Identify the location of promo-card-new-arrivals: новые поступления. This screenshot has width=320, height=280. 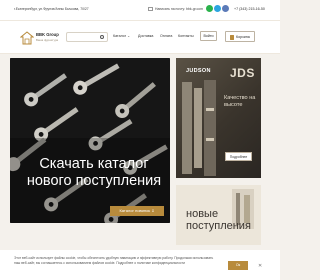
(218, 215).